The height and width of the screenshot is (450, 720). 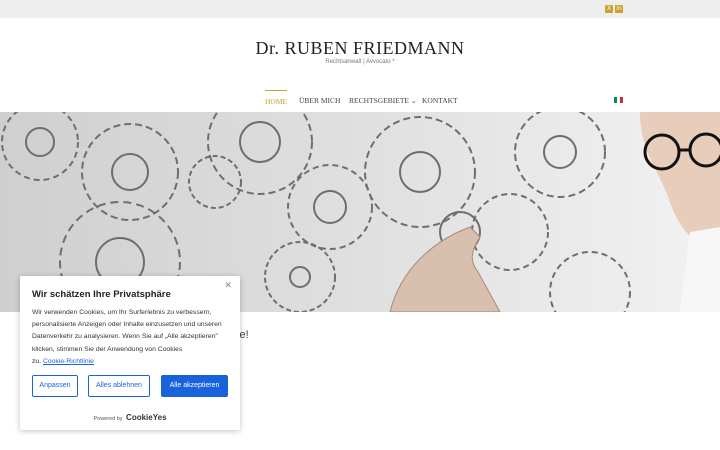 I want to click on powered-by-label: Powered by, so click(x=108, y=419).